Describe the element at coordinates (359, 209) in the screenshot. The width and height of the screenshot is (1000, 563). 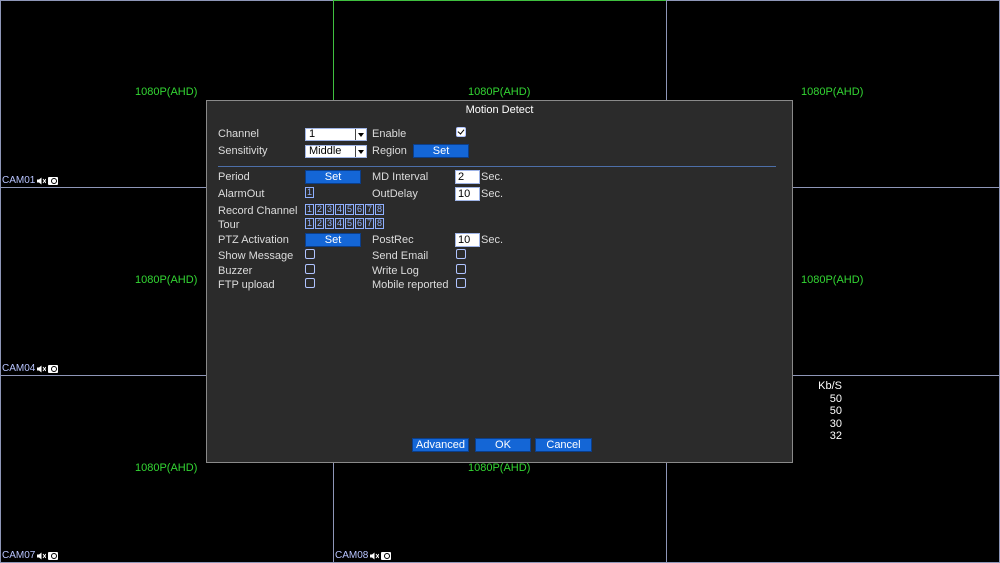
I see `record-channel-toggle: 6` at that location.